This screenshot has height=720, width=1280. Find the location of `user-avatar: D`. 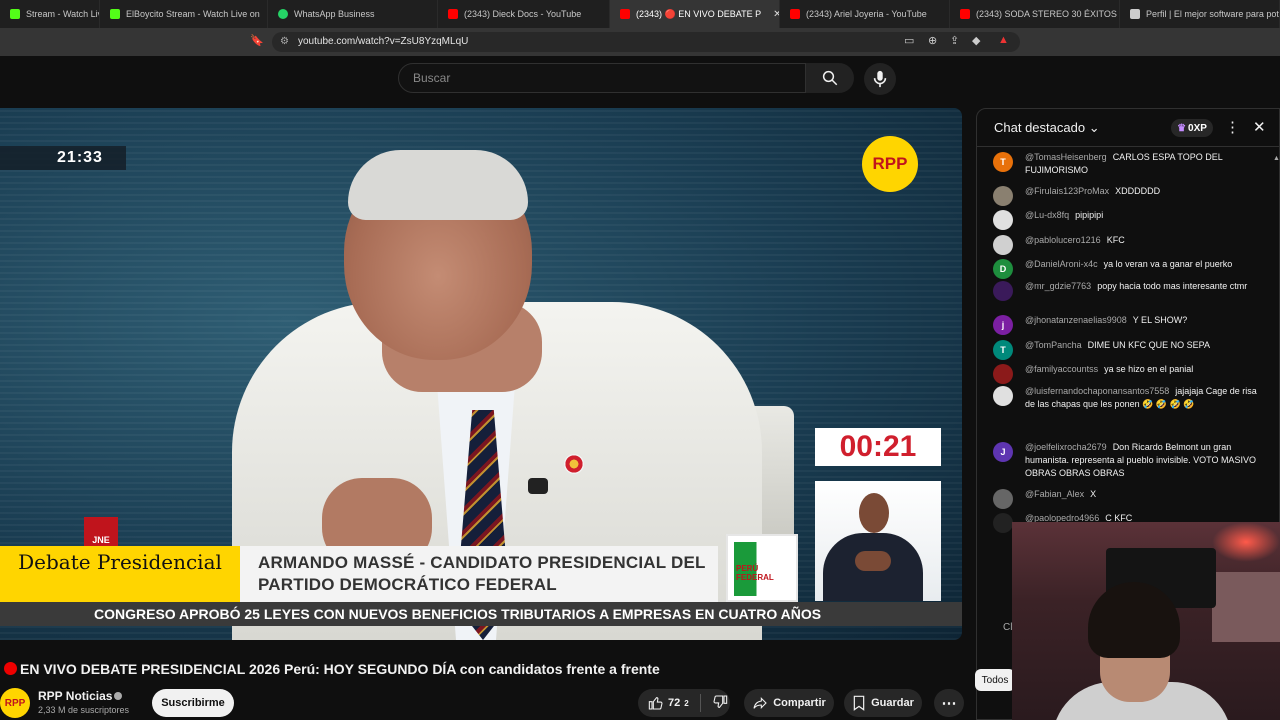

user-avatar: D is located at coordinates (1003, 269).